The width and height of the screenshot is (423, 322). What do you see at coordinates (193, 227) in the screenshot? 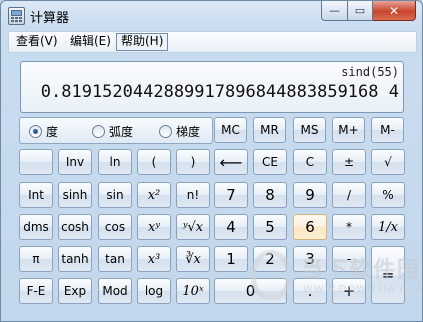
I see `y-root-button: ʸ√x` at bounding box center [193, 227].